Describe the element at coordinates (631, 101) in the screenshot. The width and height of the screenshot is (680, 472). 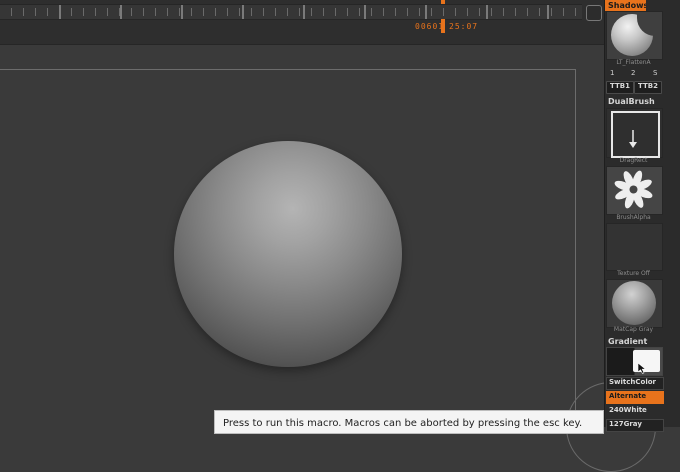
I see `dualbrush-label: DualBrush` at that location.